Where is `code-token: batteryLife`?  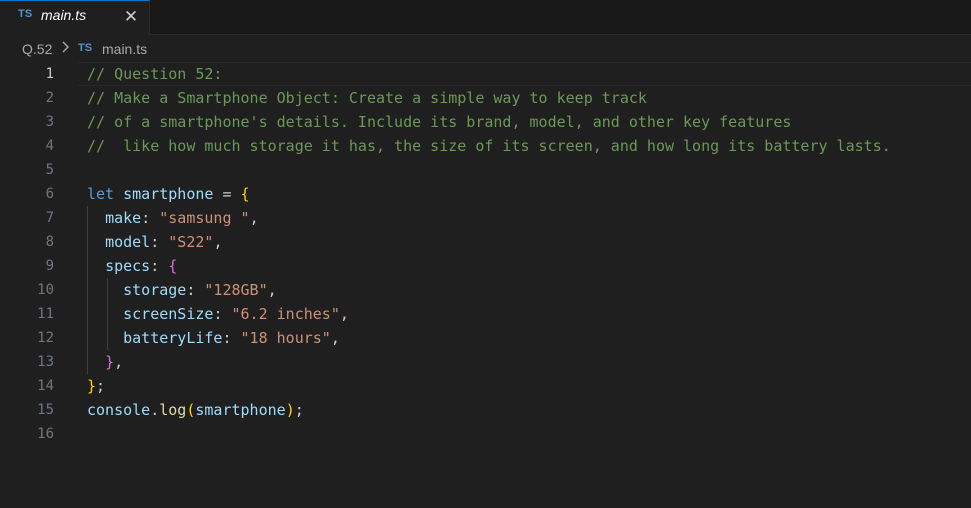
code-token: batteryLife is located at coordinates (173, 338).